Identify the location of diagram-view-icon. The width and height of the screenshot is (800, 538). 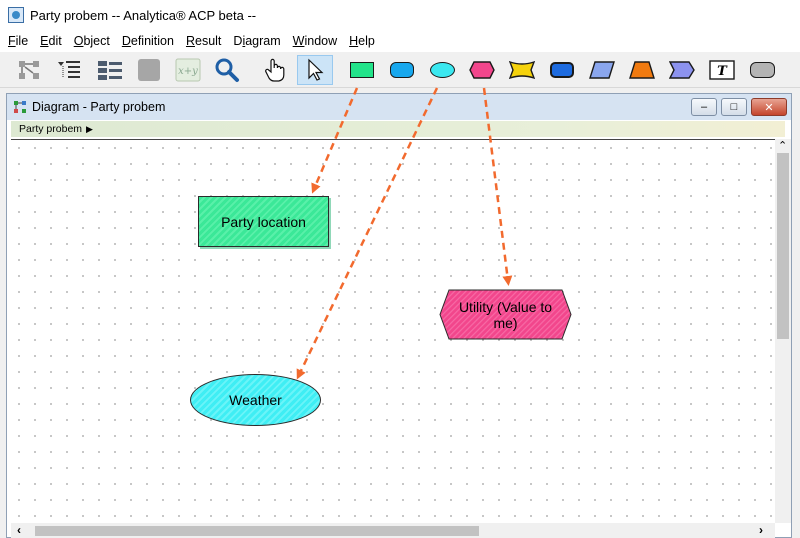
(29, 70).